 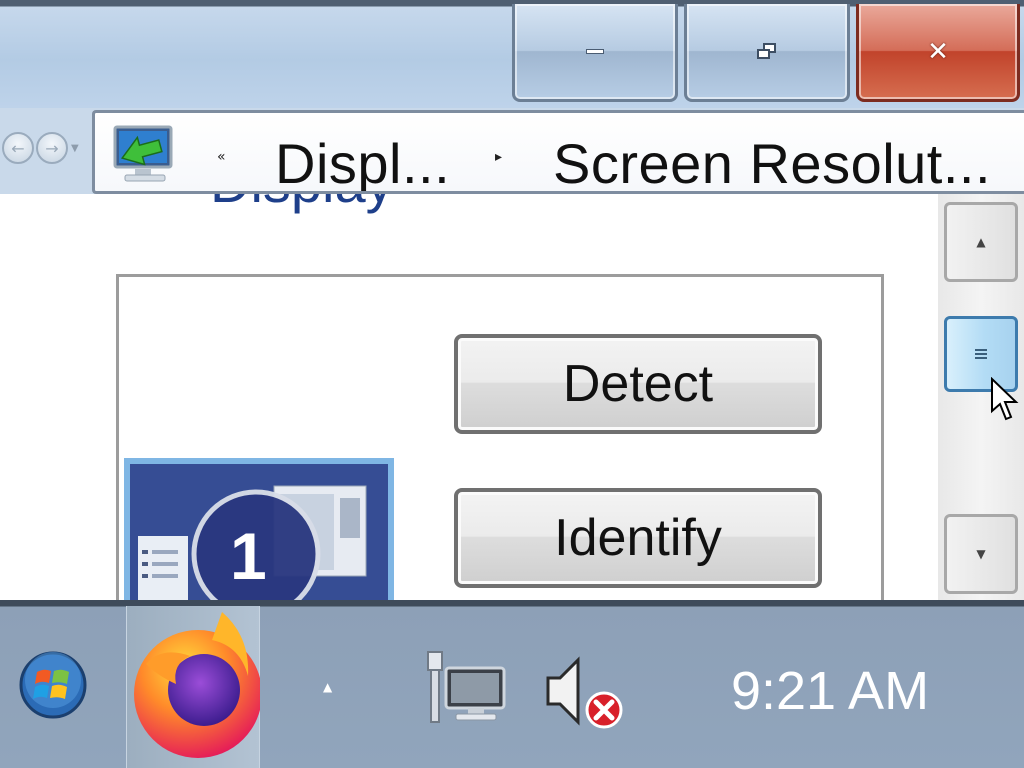 I want to click on forward-button: →, so click(x=52, y=148).